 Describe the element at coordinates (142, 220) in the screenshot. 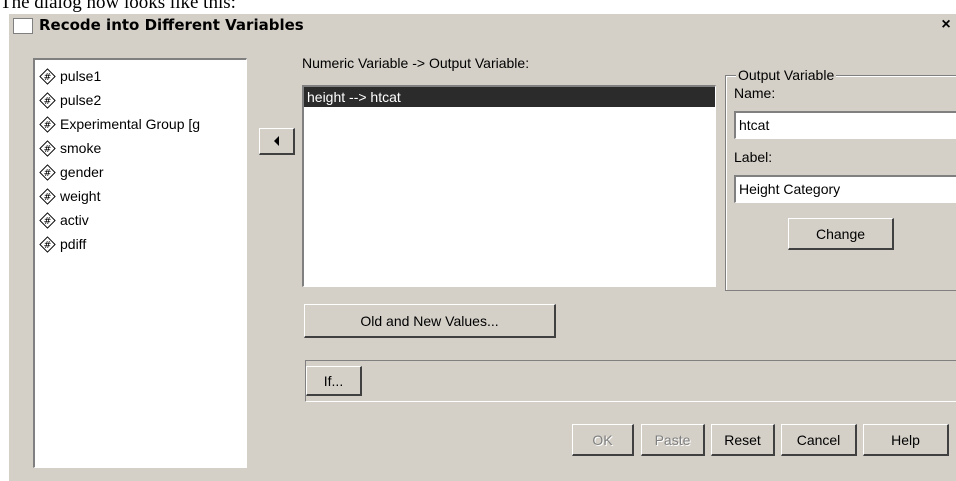

I see `variable-item: # activ` at that location.